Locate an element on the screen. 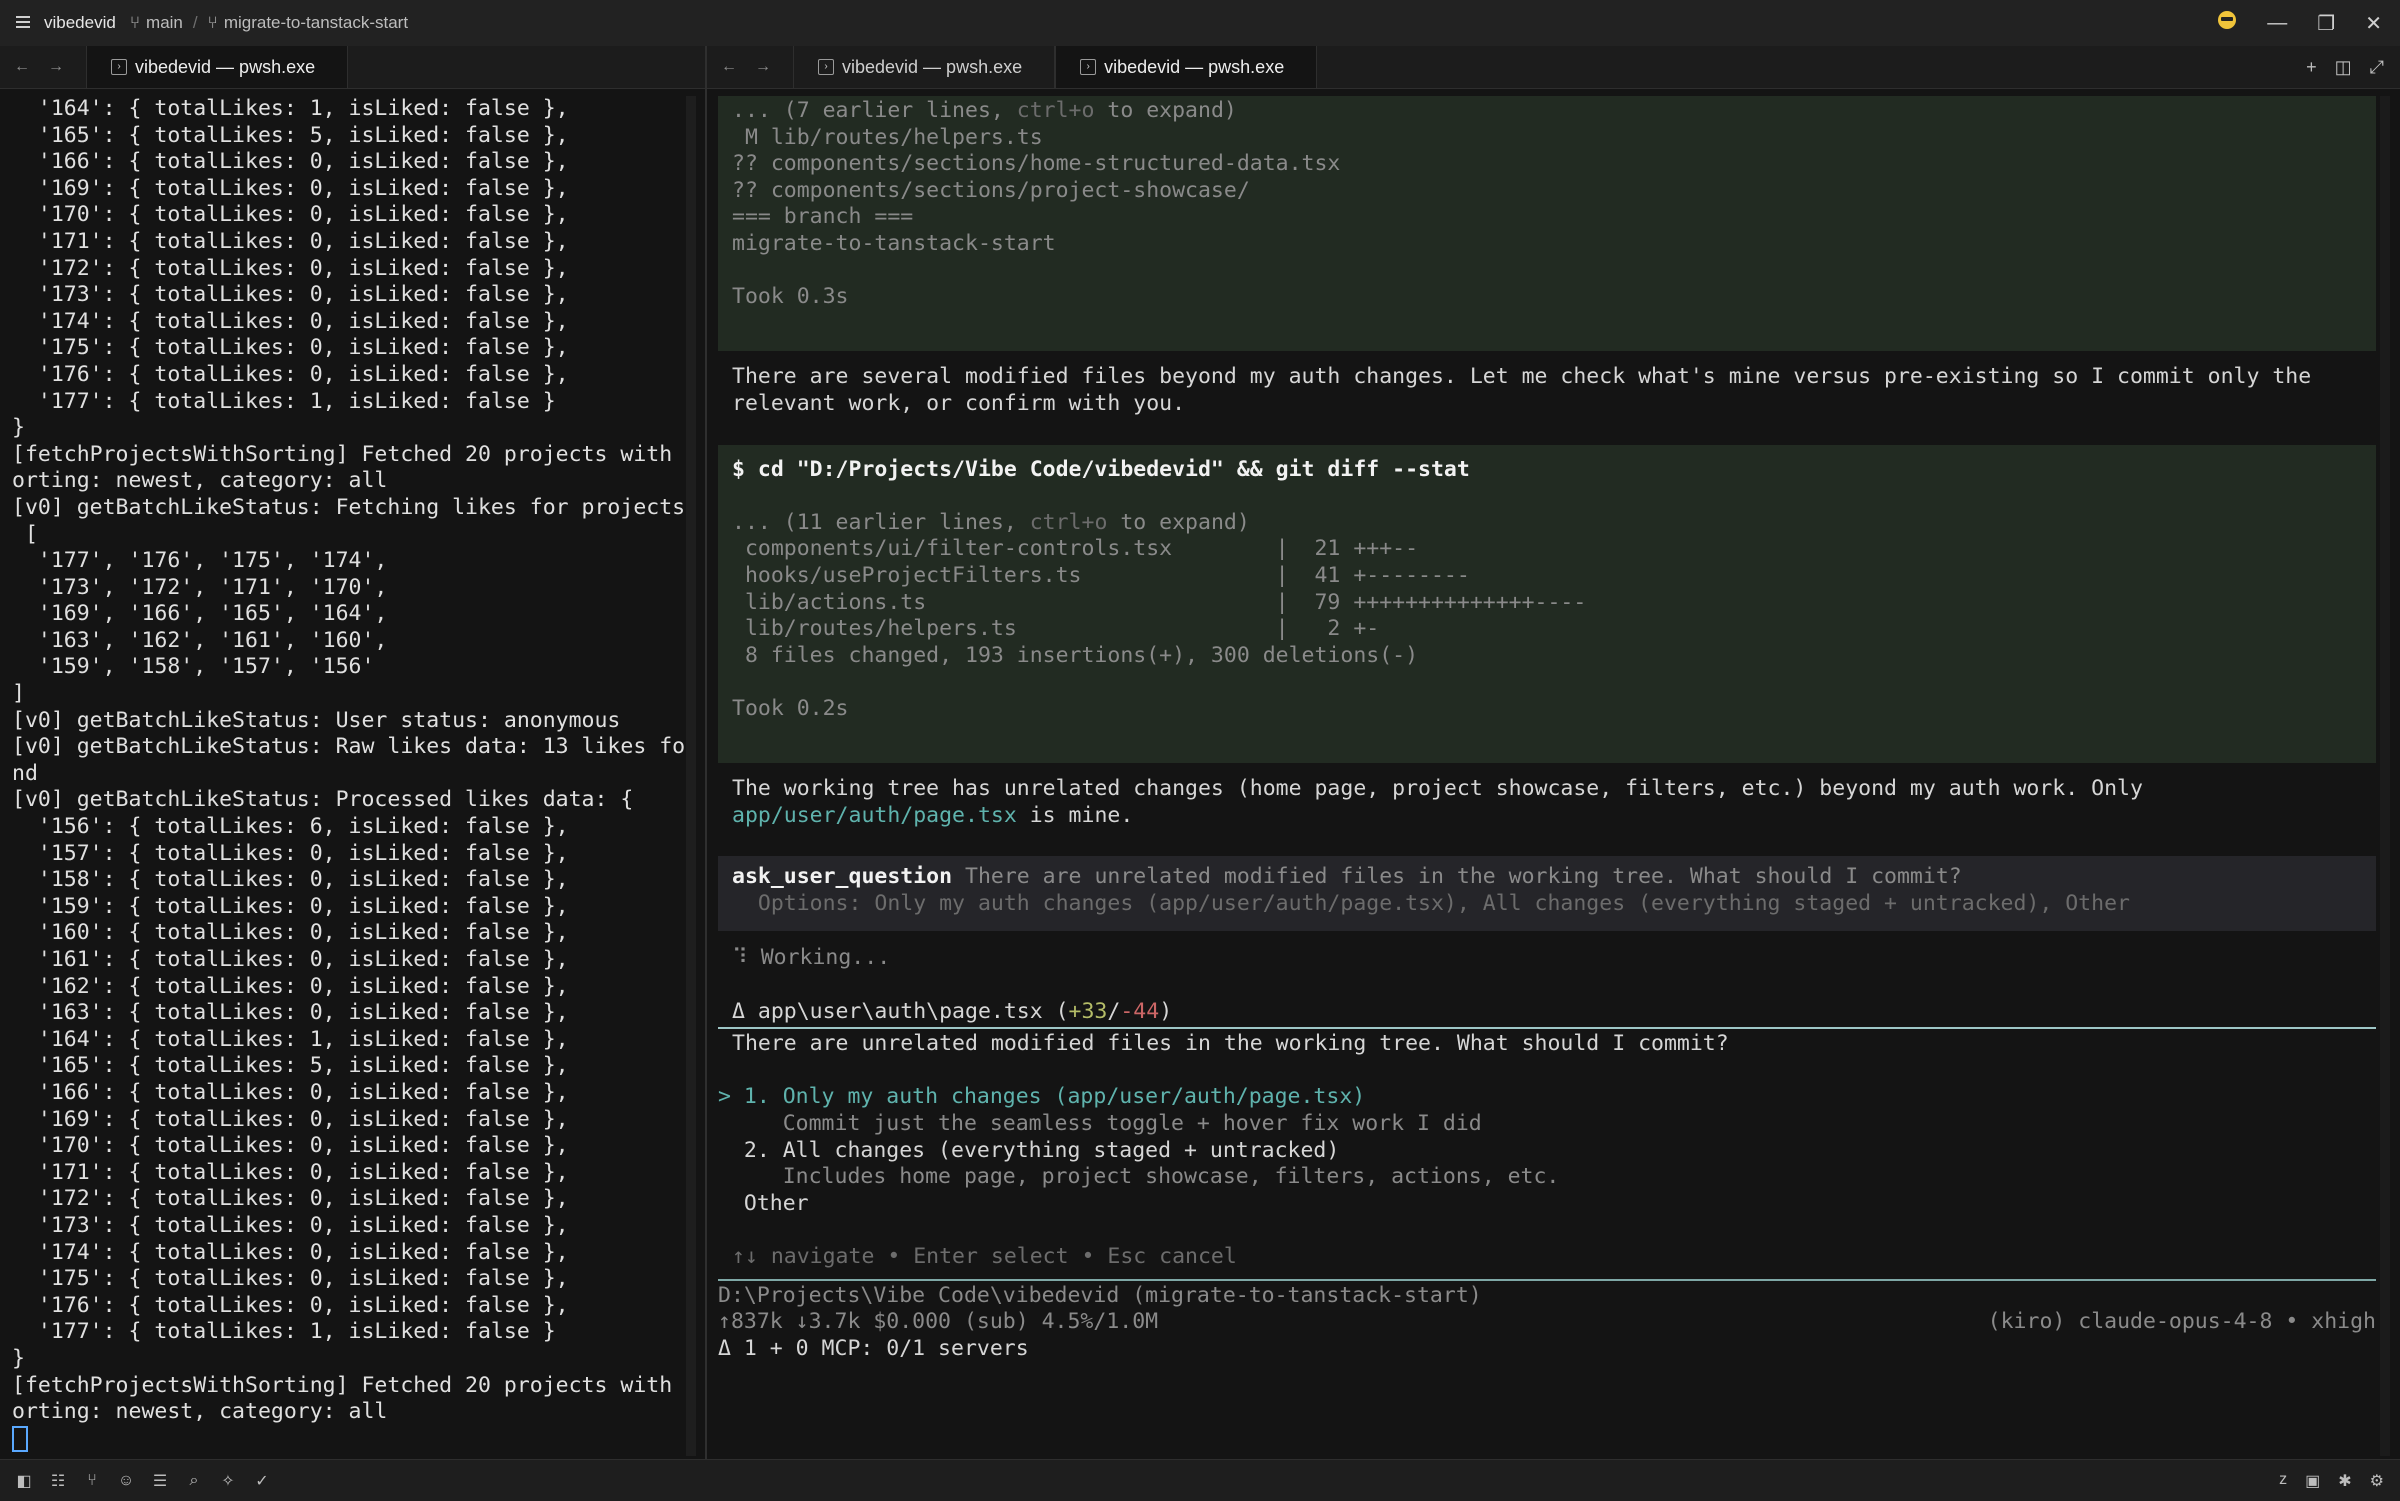 The width and height of the screenshot is (2400, 1501). left-tab-bar: ← → › vibedevid — pwsh.exe is located at coordinates (353, 67).